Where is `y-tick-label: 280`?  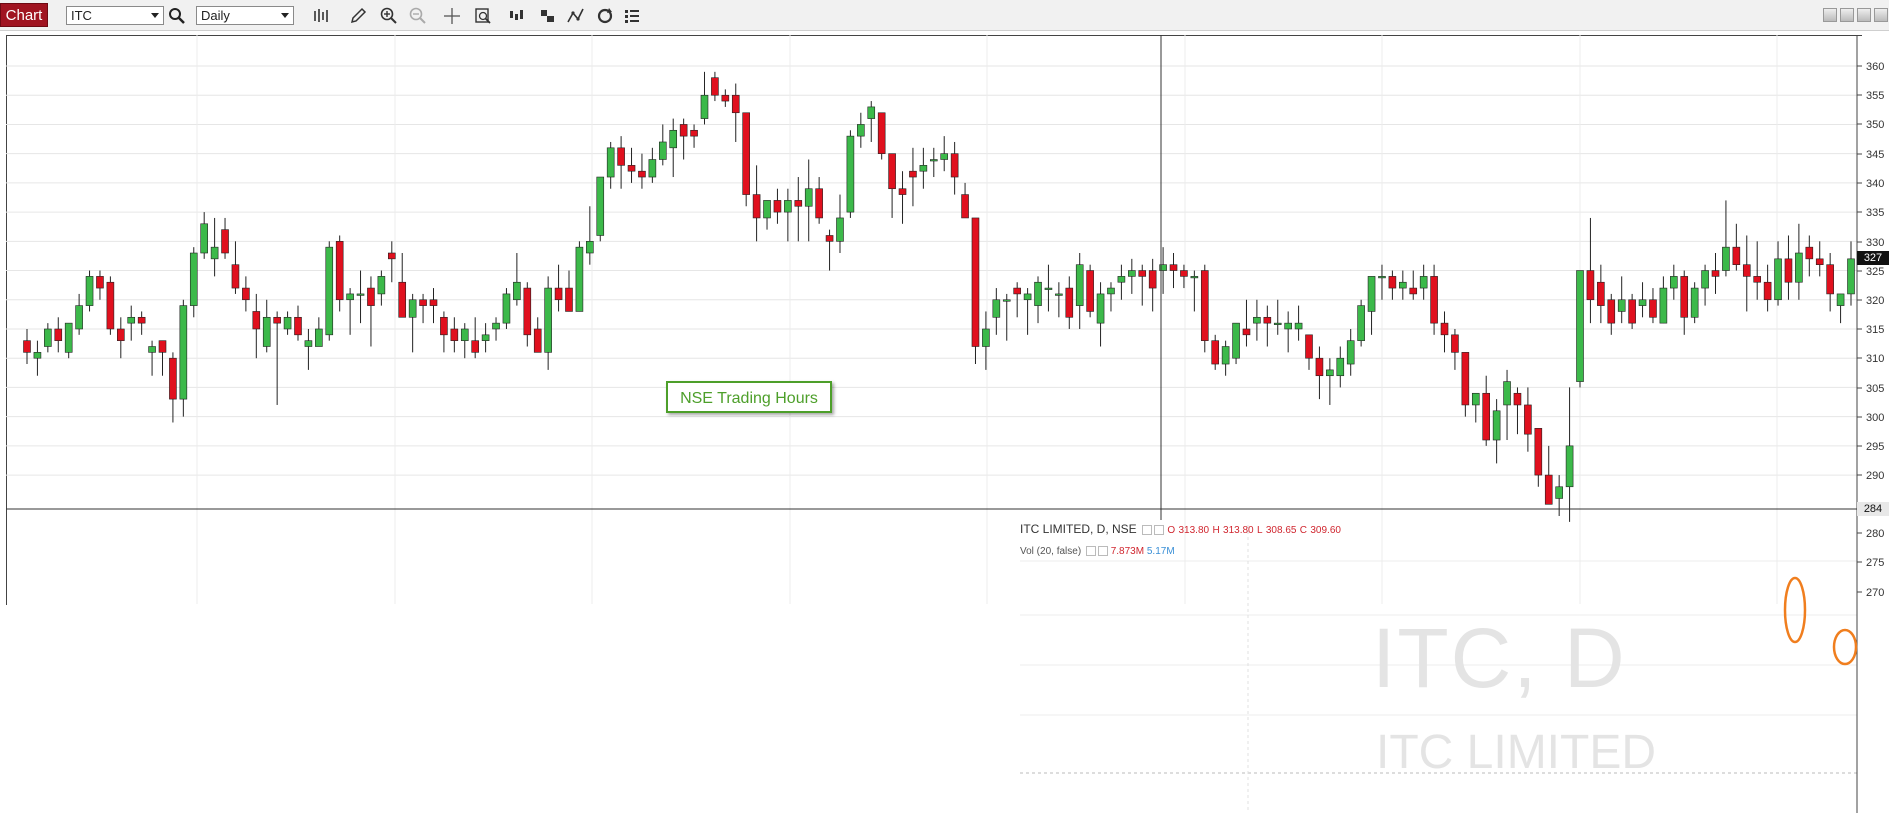 y-tick-label: 280 is located at coordinates (1875, 534).